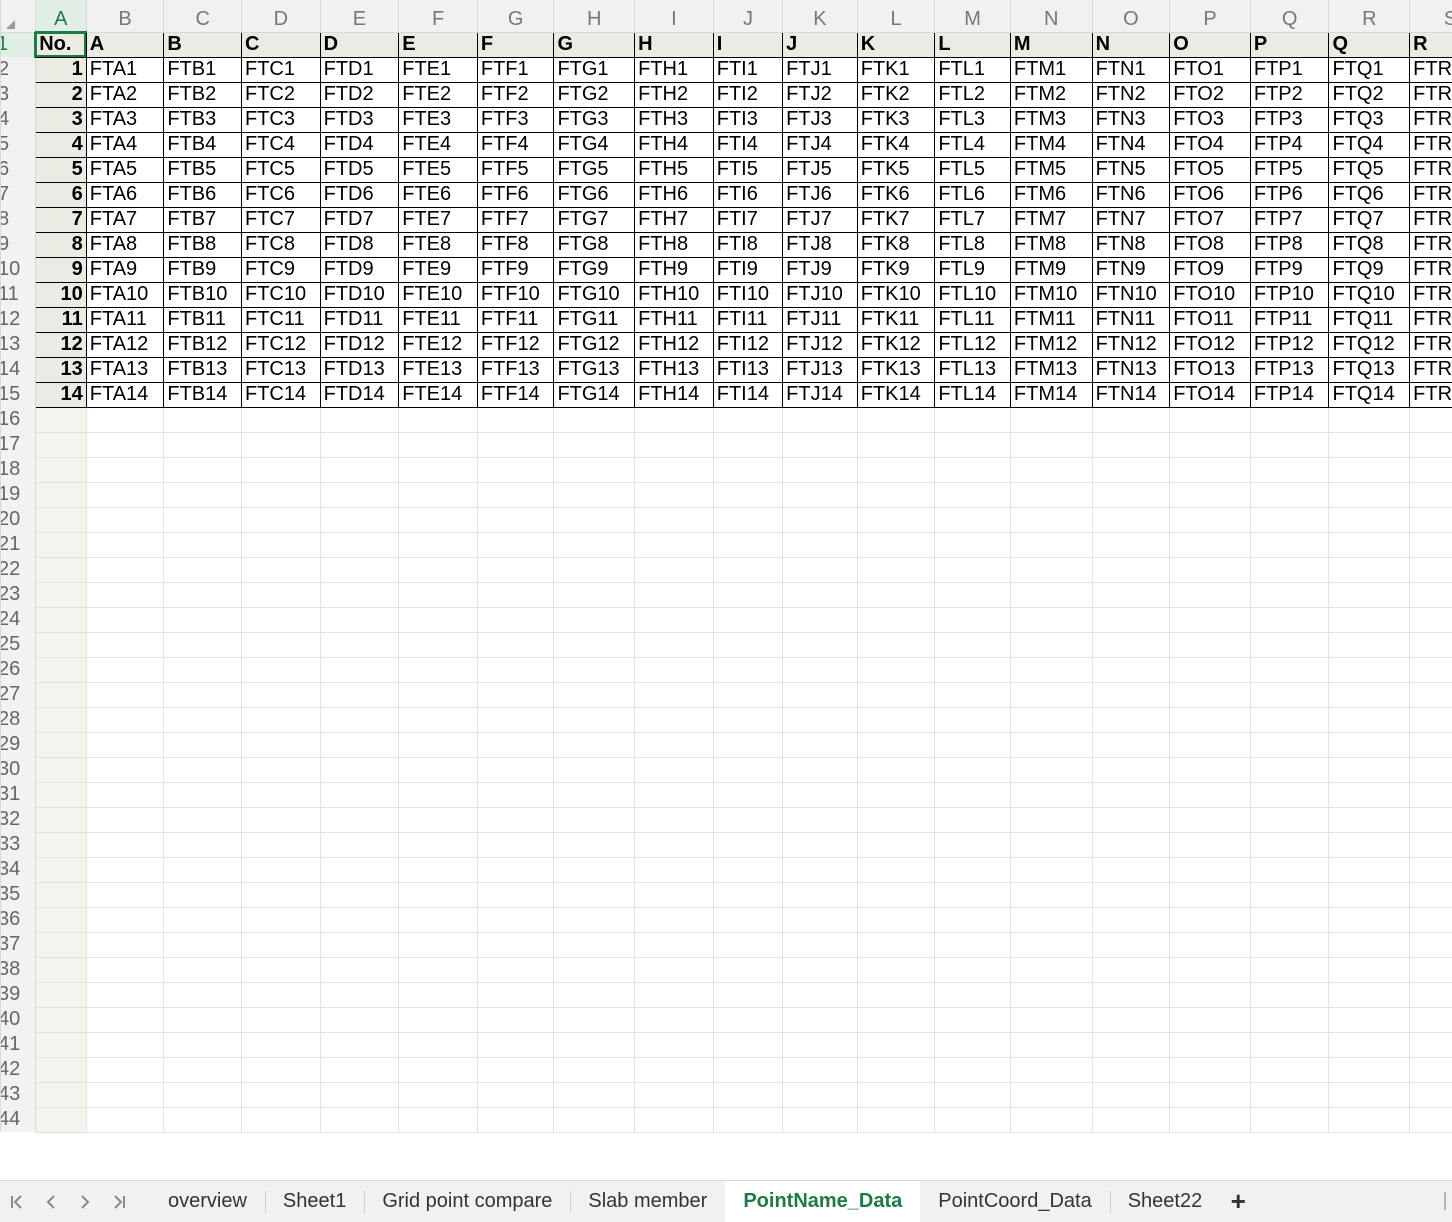 Image resolution: width=1452 pixels, height=1222 pixels. I want to click on row-header: 11, so click(18, 294).